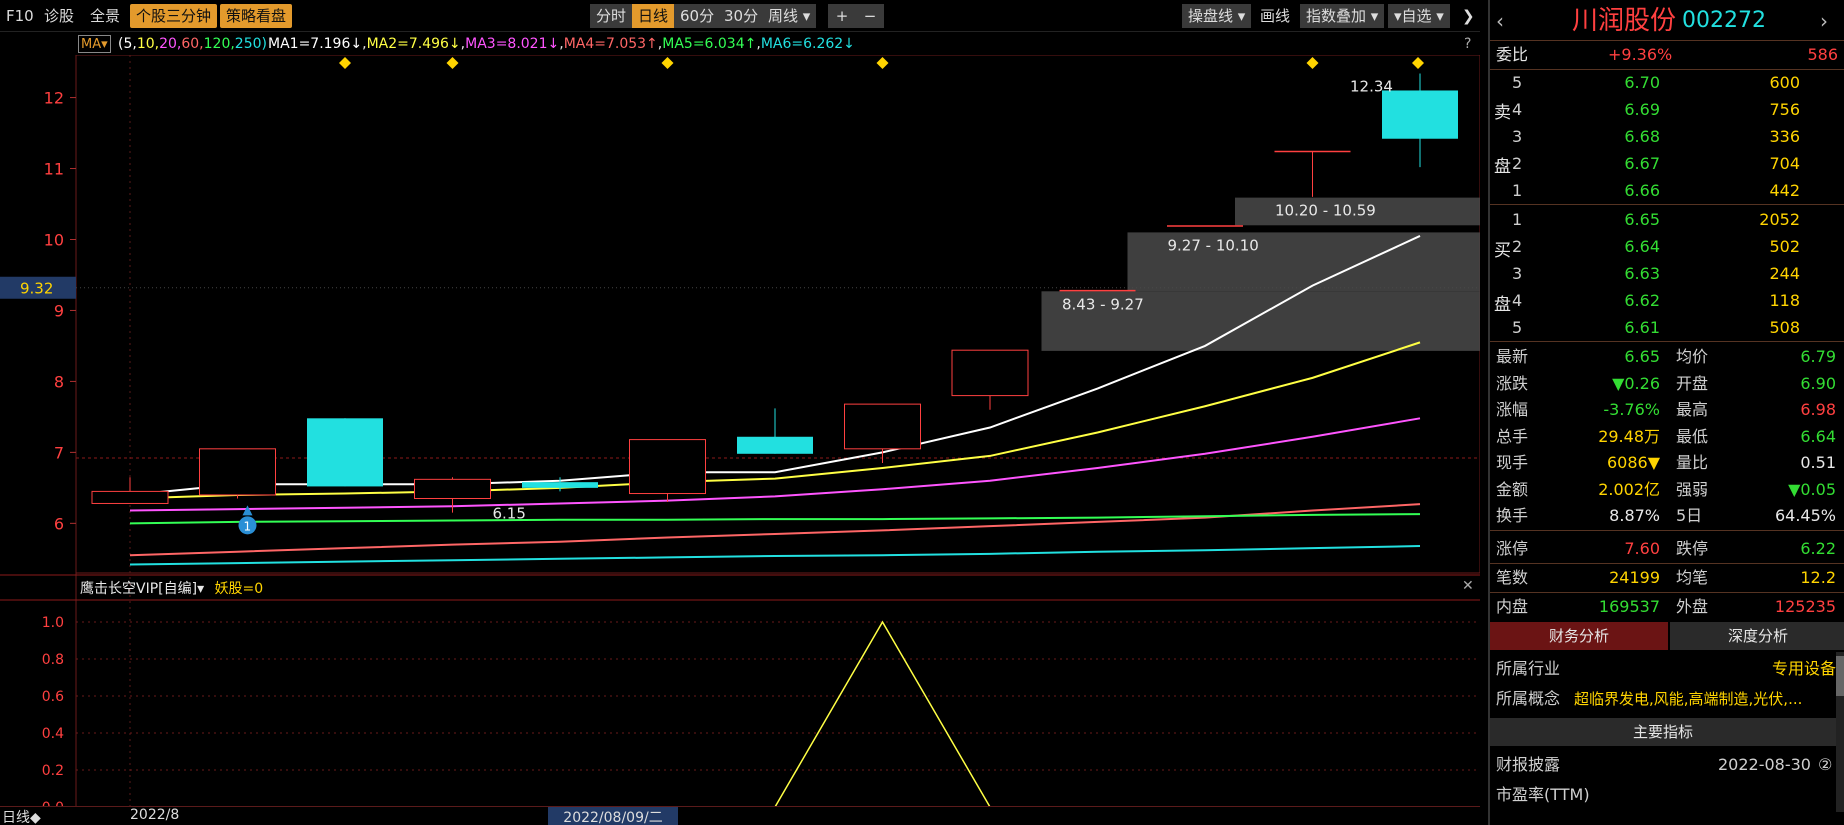 The image size is (1844, 825). What do you see at coordinates (21, 816) in the screenshot?
I see `period-indicator: 日线◆` at bounding box center [21, 816].